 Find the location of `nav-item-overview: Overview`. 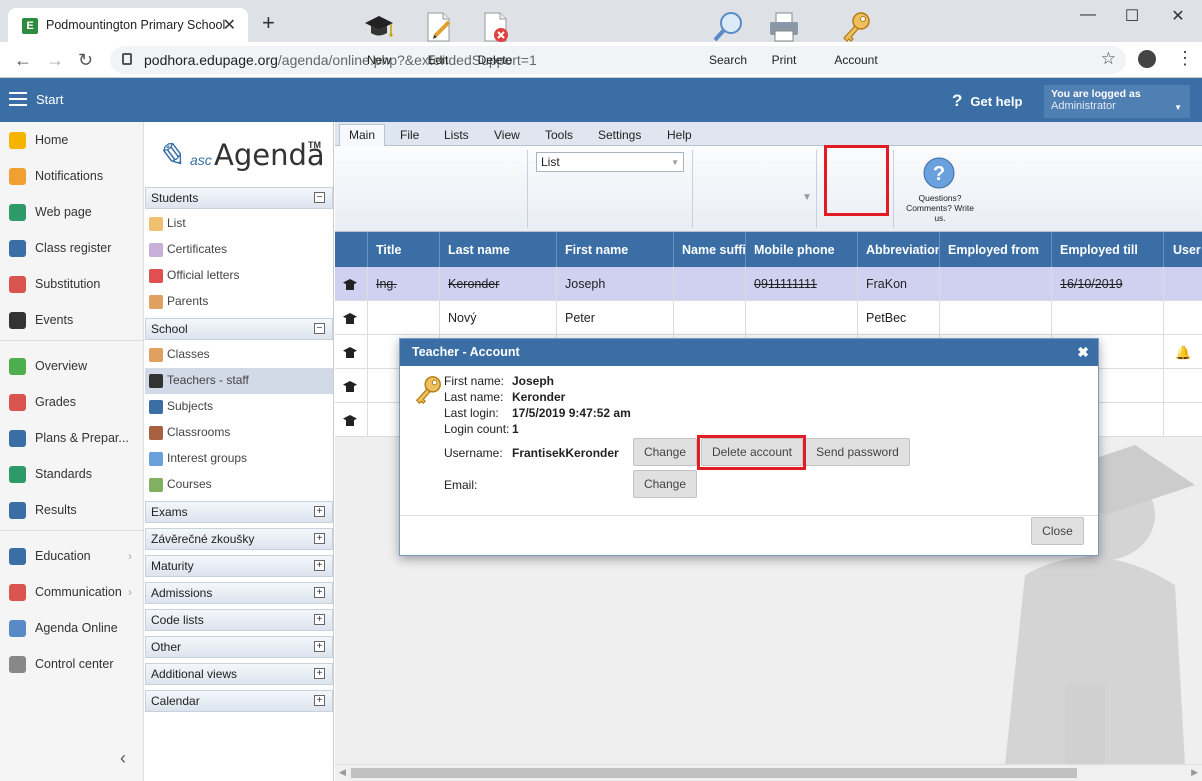

nav-item-overview: Overview is located at coordinates (72, 366).